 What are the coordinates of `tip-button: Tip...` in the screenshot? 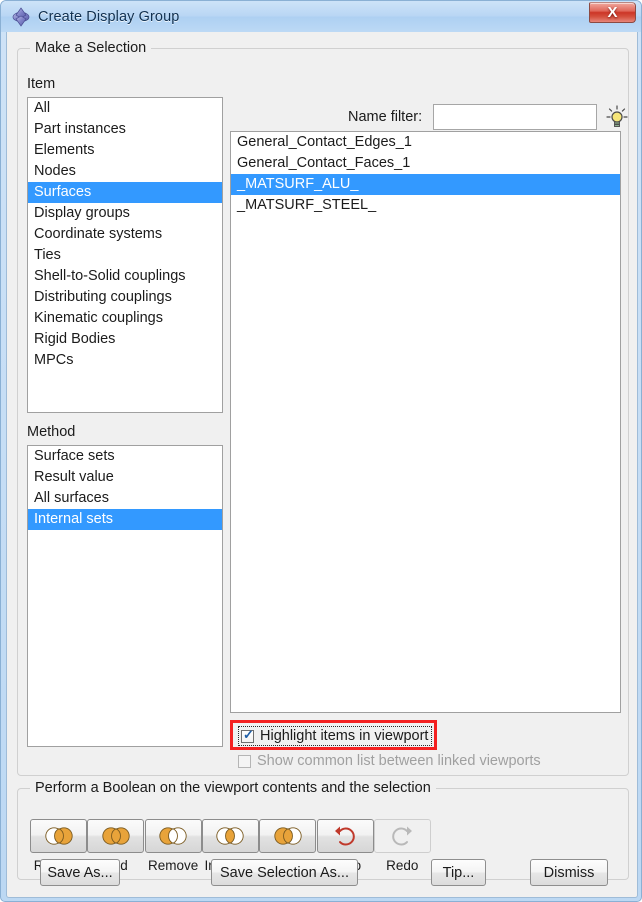 It's located at (458, 872).